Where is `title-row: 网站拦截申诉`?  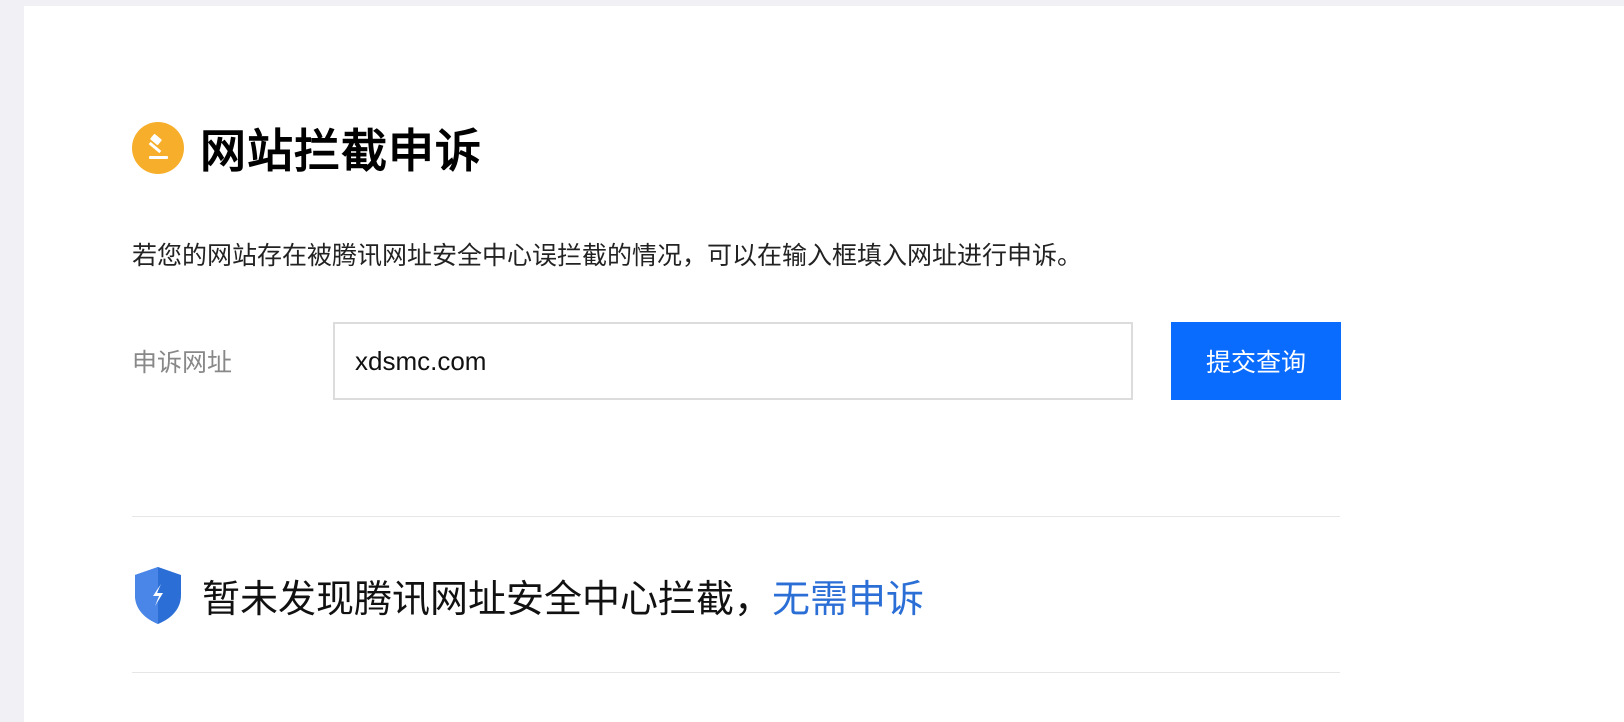 title-row: 网站拦截申诉 is located at coordinates (307, 148).